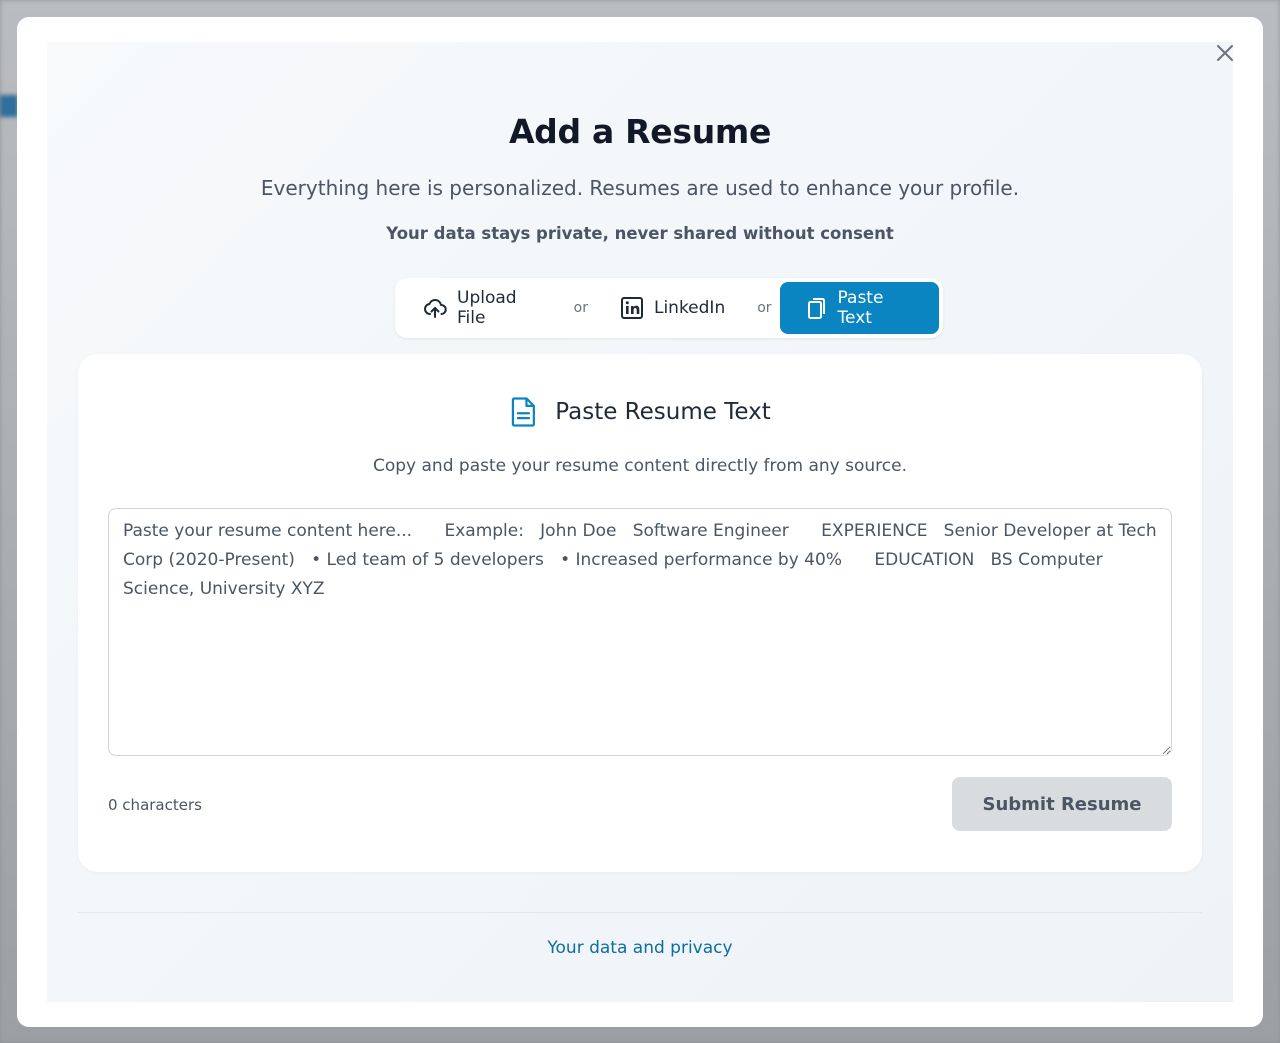  Describe the element at coordinates (640, 912) in the screenshot. I see `footer-divider` at that location.